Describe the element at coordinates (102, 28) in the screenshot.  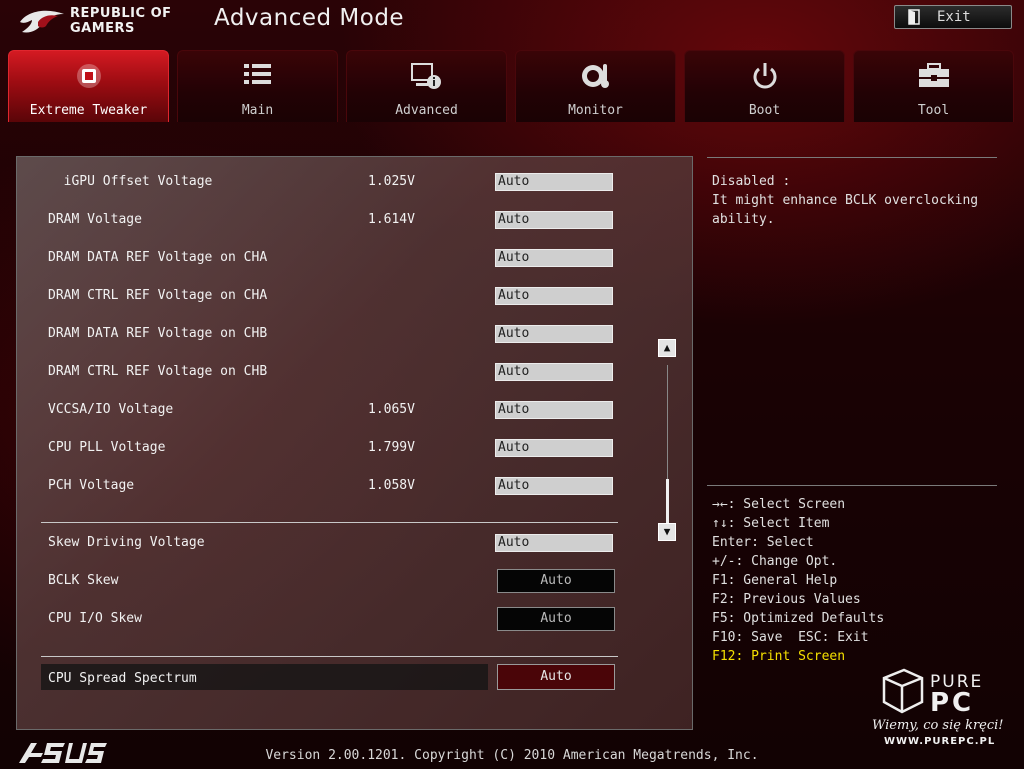
I see `brand-line-2: GAMERS` at that location.